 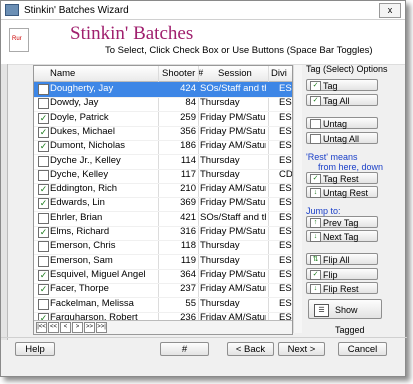 I want to click on next-tag-label: Next Tag, so click(x=341, y=237).